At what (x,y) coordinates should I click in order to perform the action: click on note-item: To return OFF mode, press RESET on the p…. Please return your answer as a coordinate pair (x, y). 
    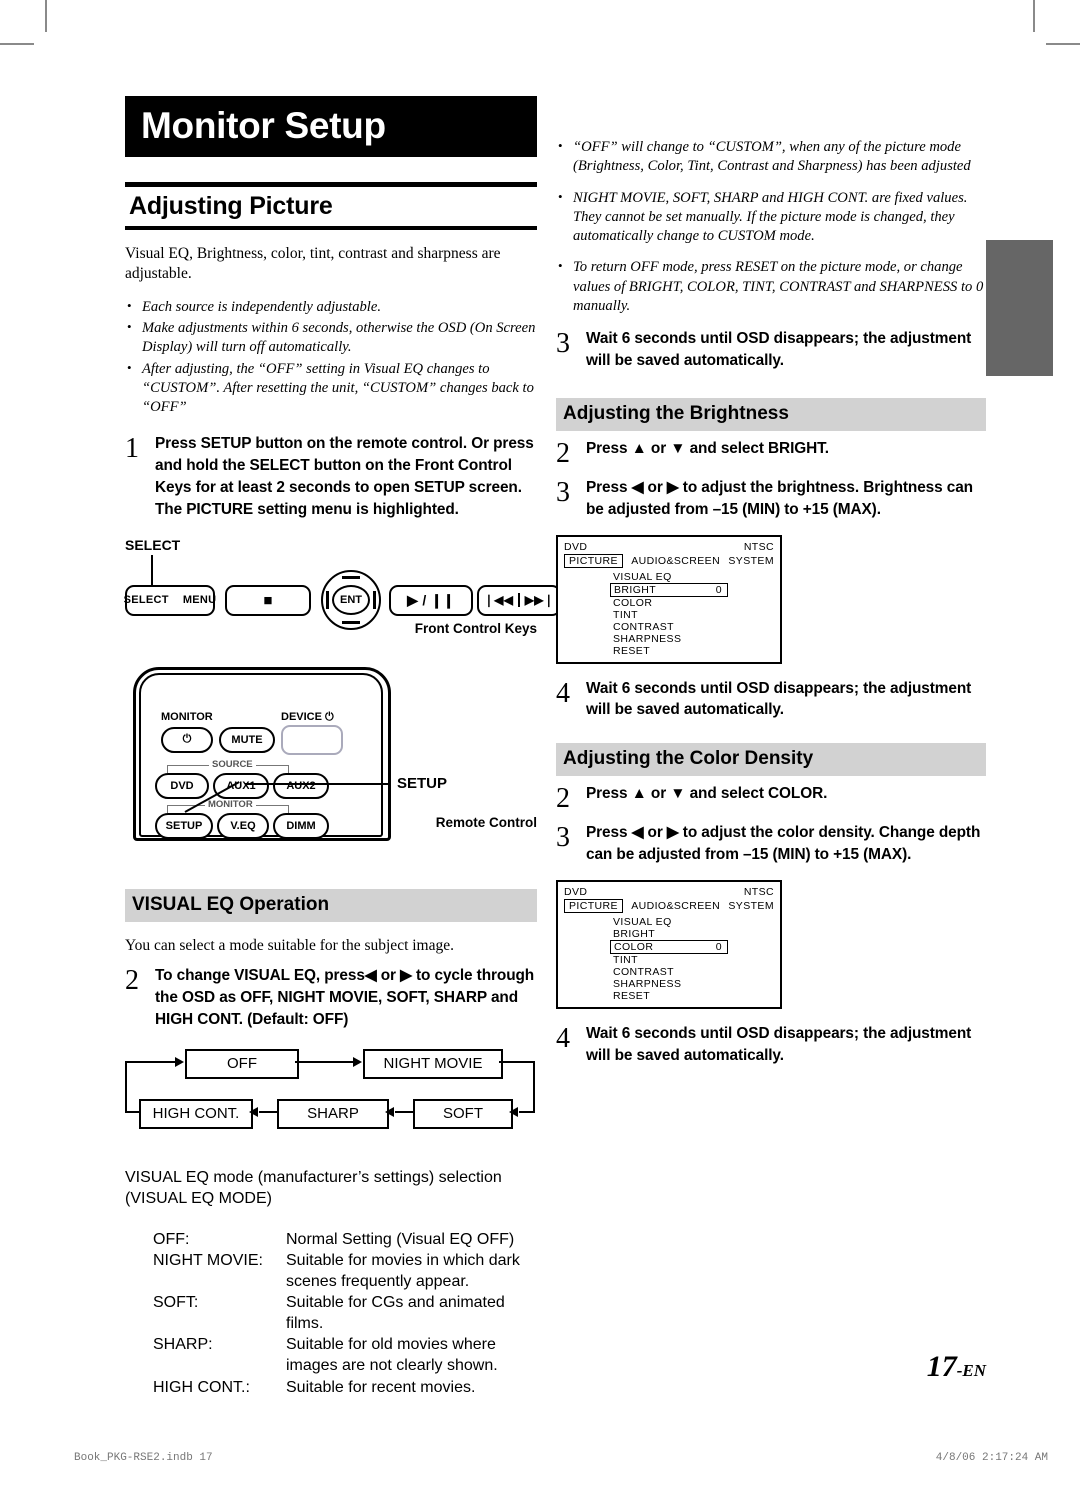
    Looking at the image, I should click on (771, 286).